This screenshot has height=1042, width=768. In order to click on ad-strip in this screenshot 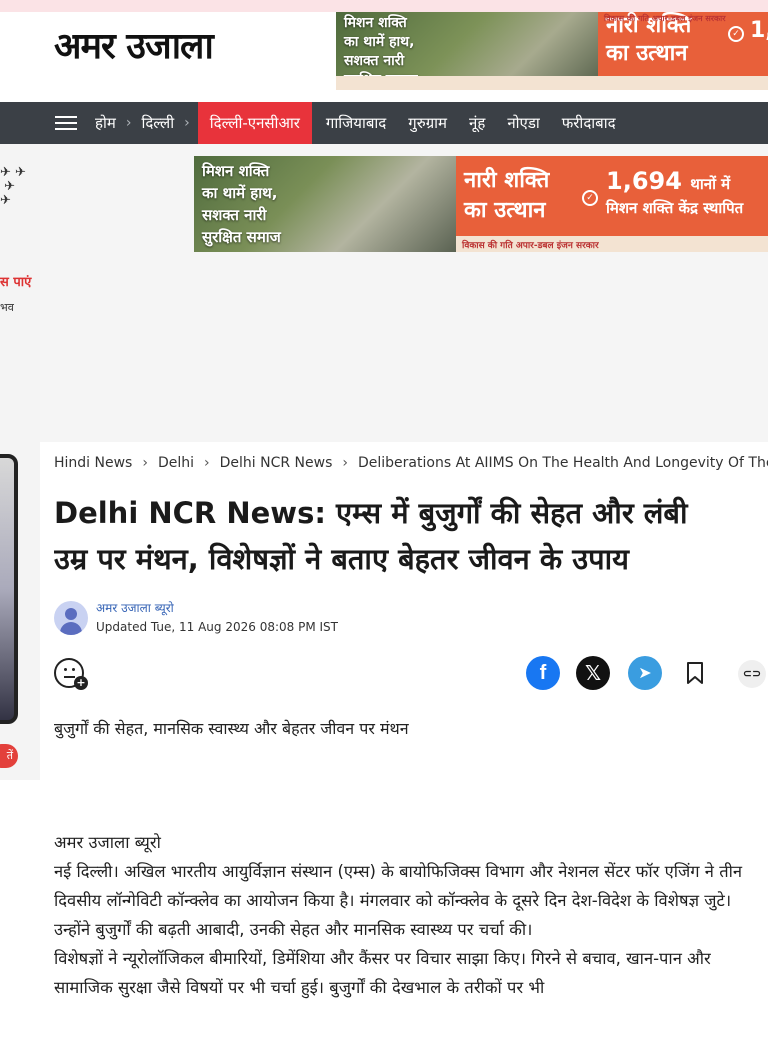, I will do `click(552, 83)`.